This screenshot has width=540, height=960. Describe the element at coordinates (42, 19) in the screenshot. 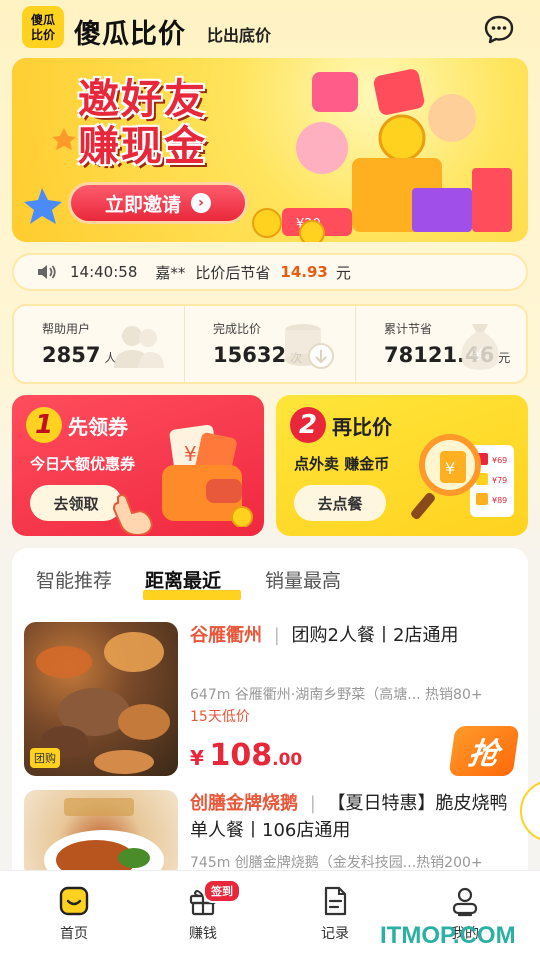

I see `logo-line-1: 傻瓜` at that location.